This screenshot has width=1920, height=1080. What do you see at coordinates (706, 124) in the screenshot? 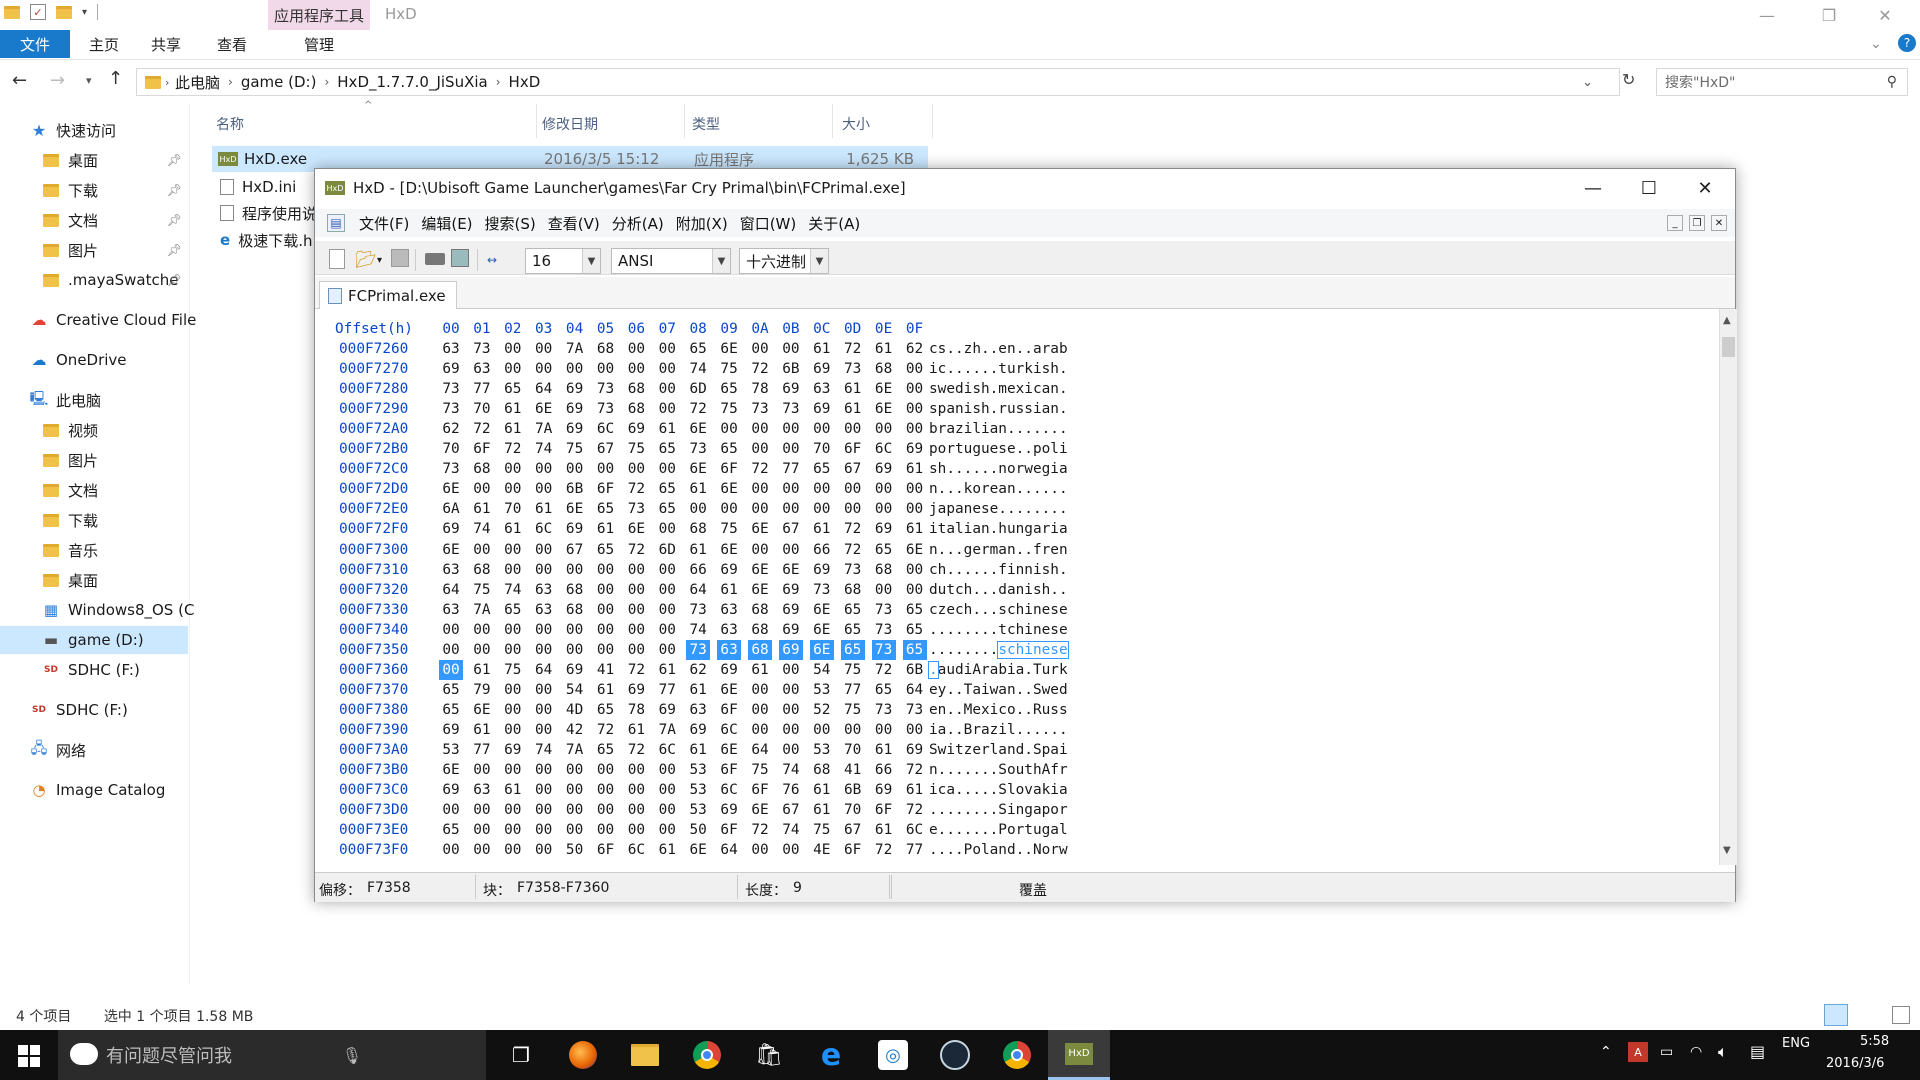
I see `column-type: 类型` at bounding box center [706, 124].